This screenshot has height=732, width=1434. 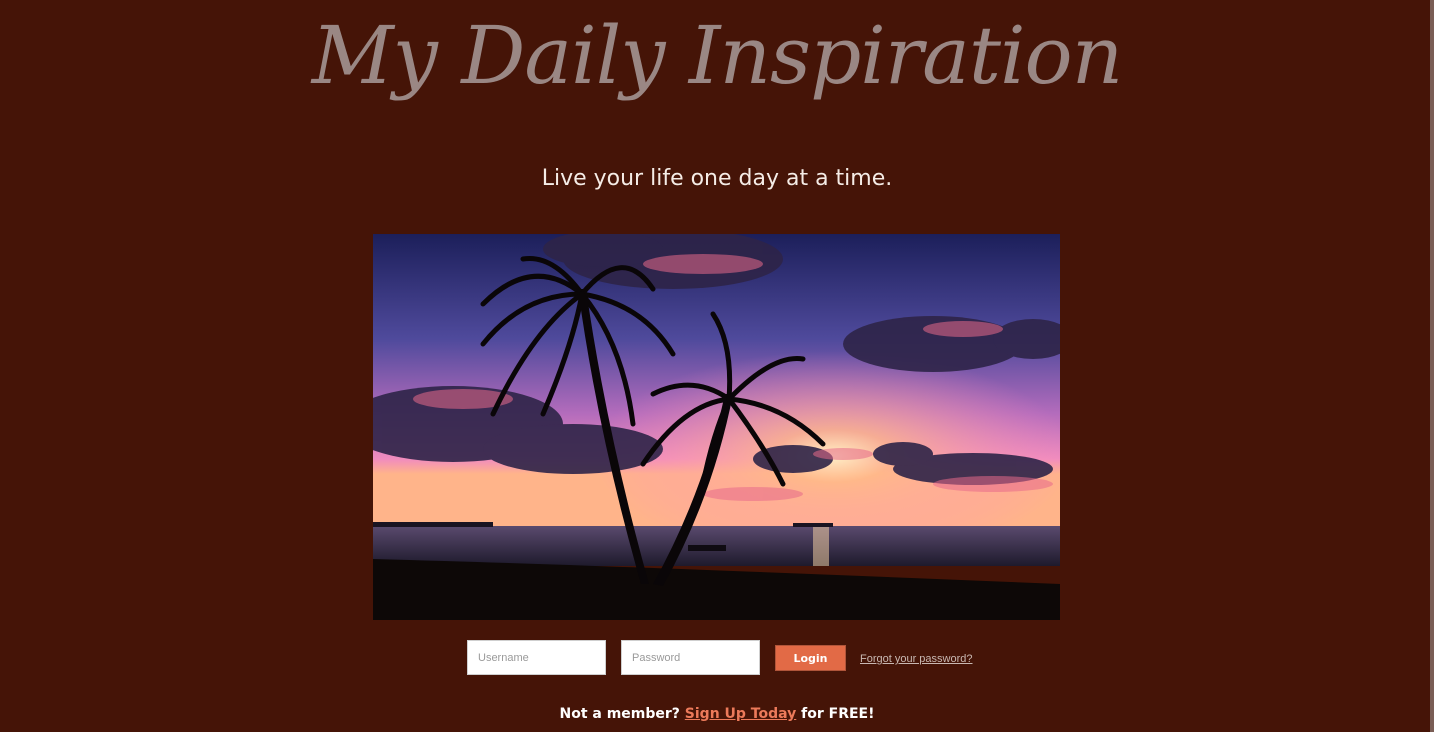 What do you see at coordinates (916, 659) in the screenshot?
I see `forgot-password-link: Forgot your password?` at bounding box center [916, 659].